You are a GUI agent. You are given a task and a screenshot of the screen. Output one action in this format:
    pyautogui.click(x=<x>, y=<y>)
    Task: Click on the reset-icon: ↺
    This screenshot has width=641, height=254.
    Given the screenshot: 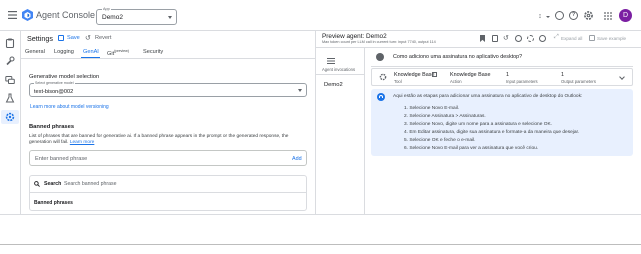 What is the action you would take?
    pyautogui.click(x=506, y=38)
    